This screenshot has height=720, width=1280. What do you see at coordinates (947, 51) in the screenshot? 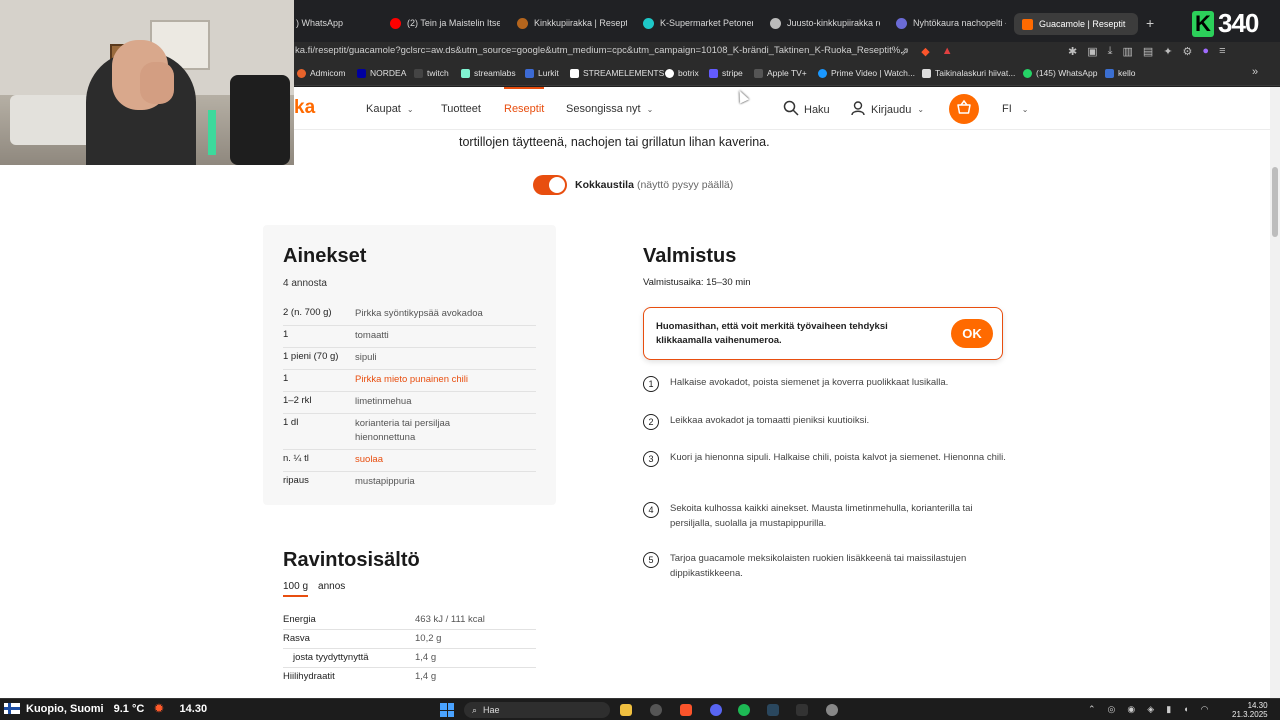
I see `brave-rewards-icon: ▲` at bounding box center [947, 51].